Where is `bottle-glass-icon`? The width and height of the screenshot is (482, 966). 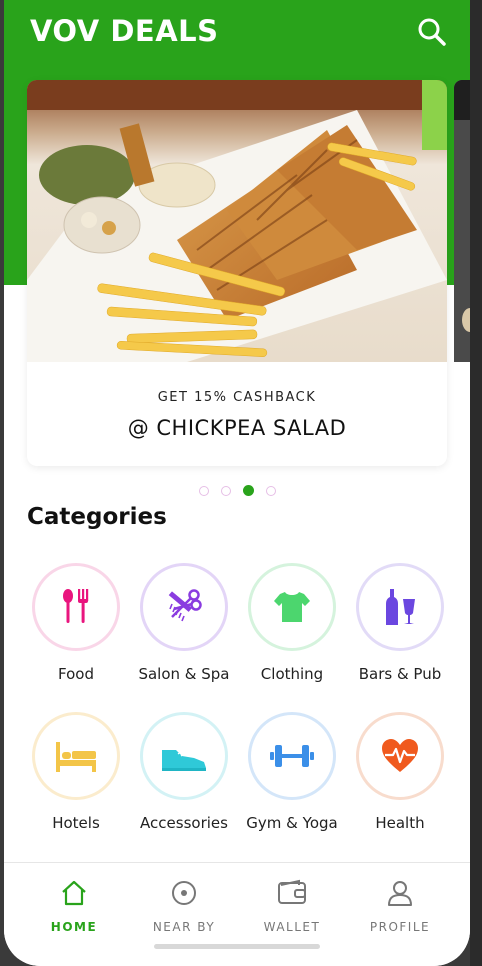
bottle-glass-icon is located at coordinates (400, 607).